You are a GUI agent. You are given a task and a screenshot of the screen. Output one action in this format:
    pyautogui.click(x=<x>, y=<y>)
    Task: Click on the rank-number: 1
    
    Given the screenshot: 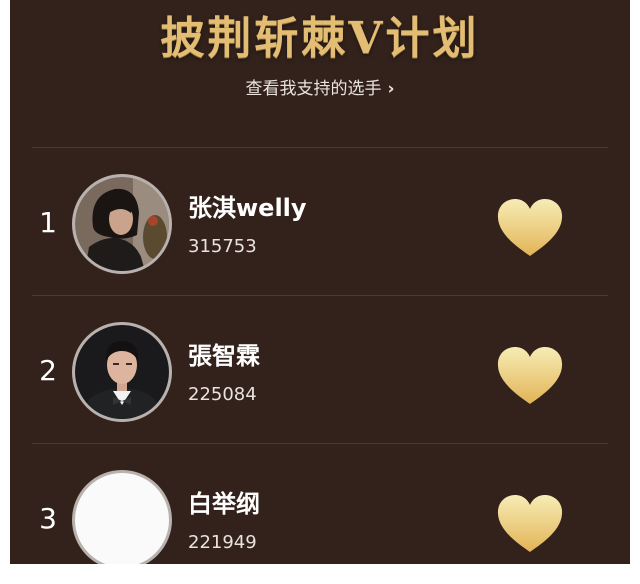 What is the action you would take?
    pyautogui.click(x=48, y=222)
    